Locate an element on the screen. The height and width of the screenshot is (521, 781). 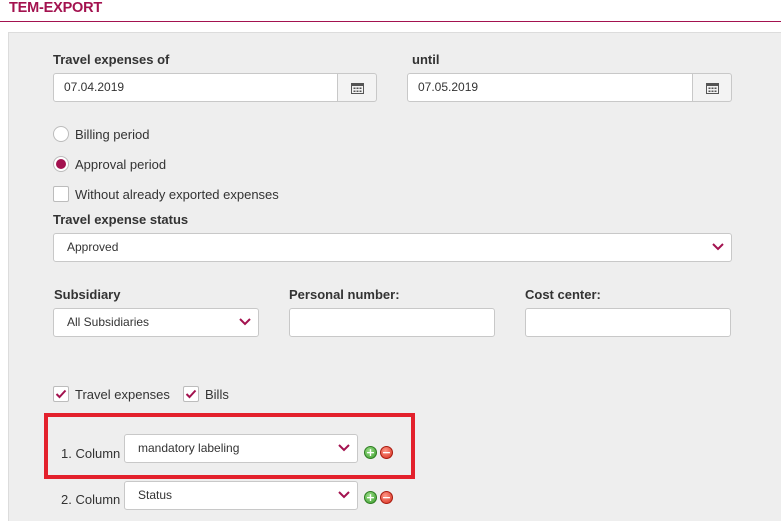
column-1-select-value: mandatory labeling is located at coordinates (189, 448).